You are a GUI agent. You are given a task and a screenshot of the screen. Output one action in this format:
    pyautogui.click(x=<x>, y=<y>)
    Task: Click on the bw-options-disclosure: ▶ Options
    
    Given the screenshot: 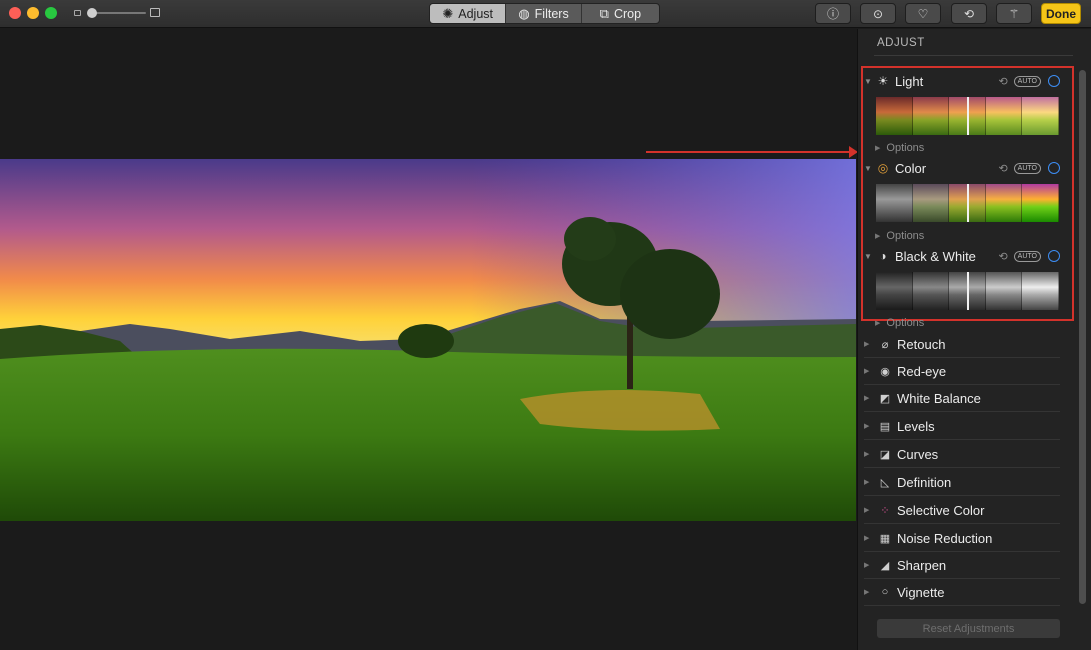 What is the action you would take?
    pyautogui.click(x=899, y=323)
    